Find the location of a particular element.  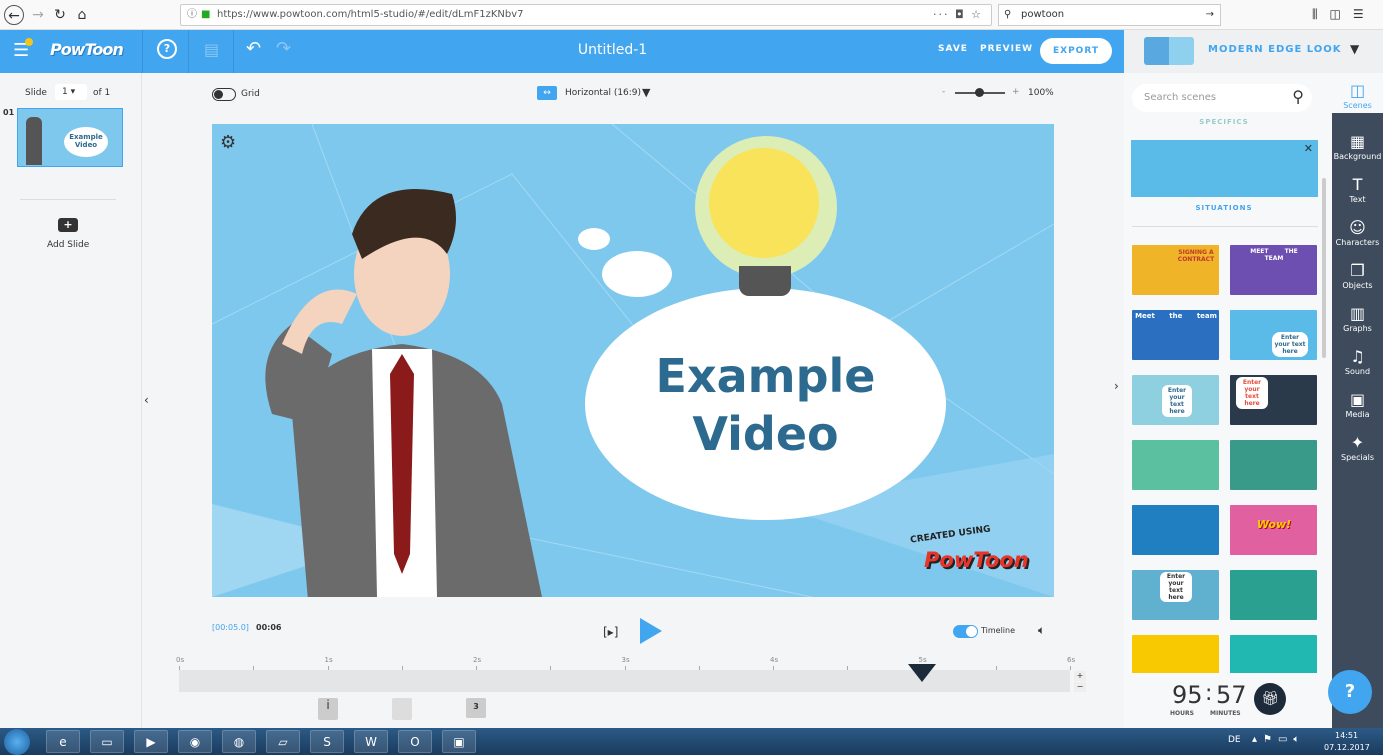

category-label: Specials is located at coordinates (1357, 457).